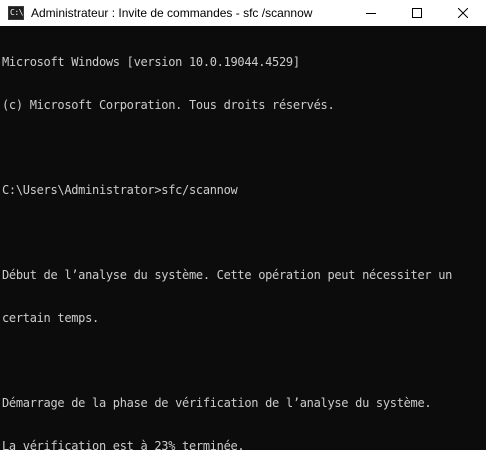 The width and height of the screenshot is (486, 450). What do you see at coordinates (18, 13) in the screenshot?
I see `cmd-icon: C:\.` at bounding box center [18, 13].